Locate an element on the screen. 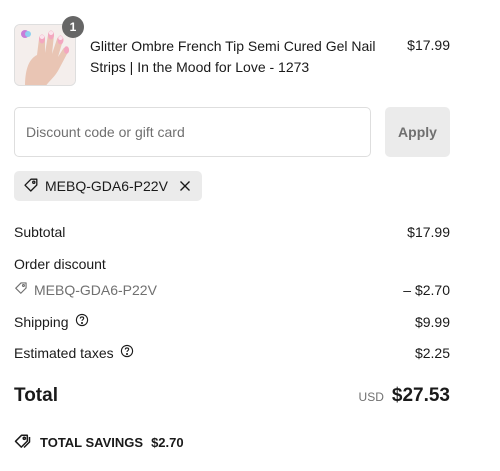  total-row: Total USD $27.53 is located at coordinates (232, 396).